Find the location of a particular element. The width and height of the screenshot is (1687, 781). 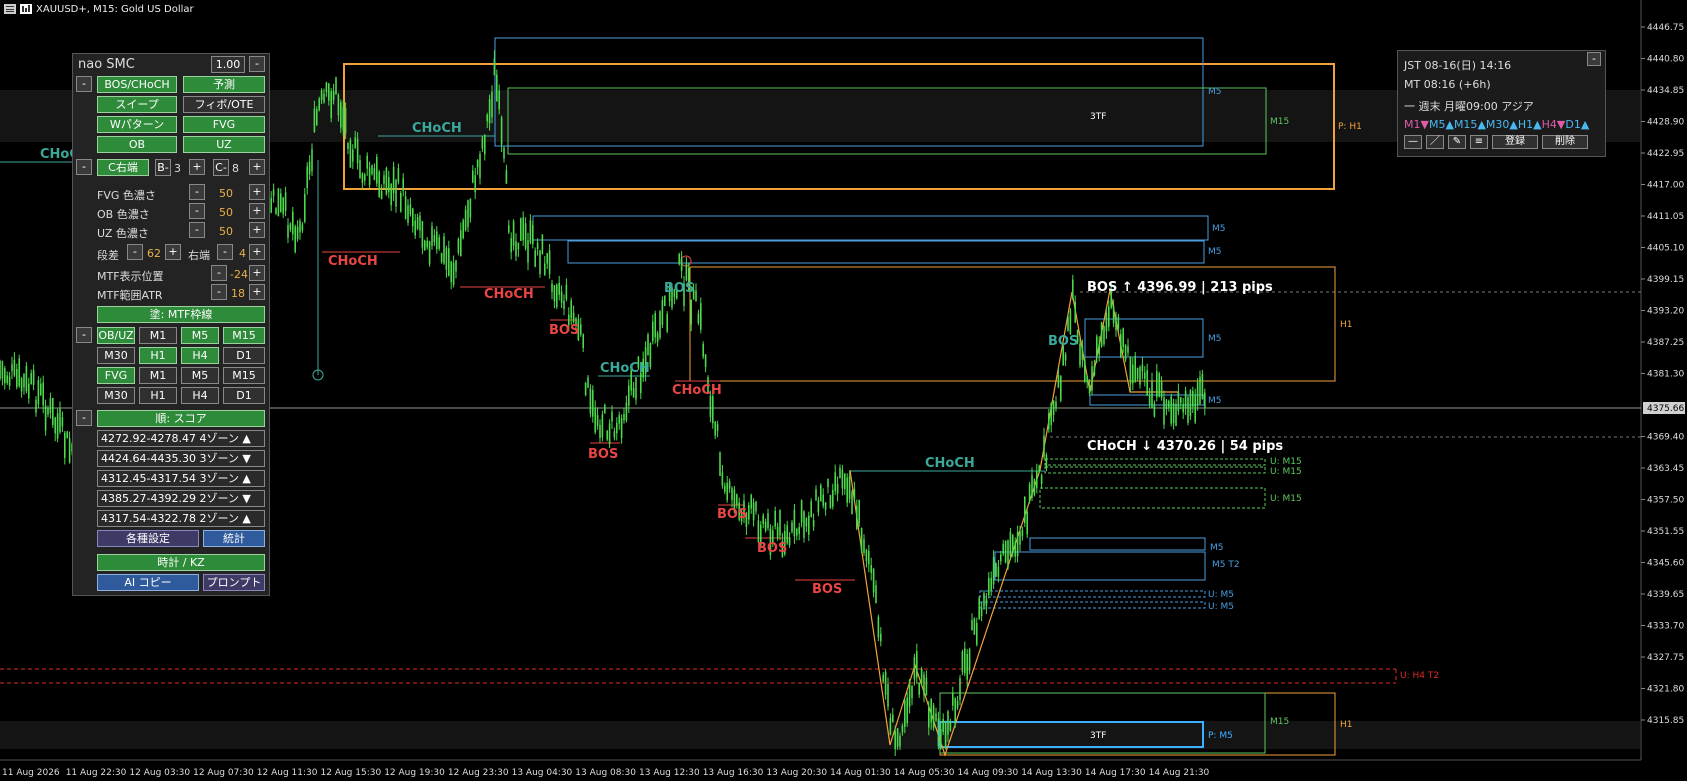

score-sort-button: 順: スコア is located at coordinates (181, 418).